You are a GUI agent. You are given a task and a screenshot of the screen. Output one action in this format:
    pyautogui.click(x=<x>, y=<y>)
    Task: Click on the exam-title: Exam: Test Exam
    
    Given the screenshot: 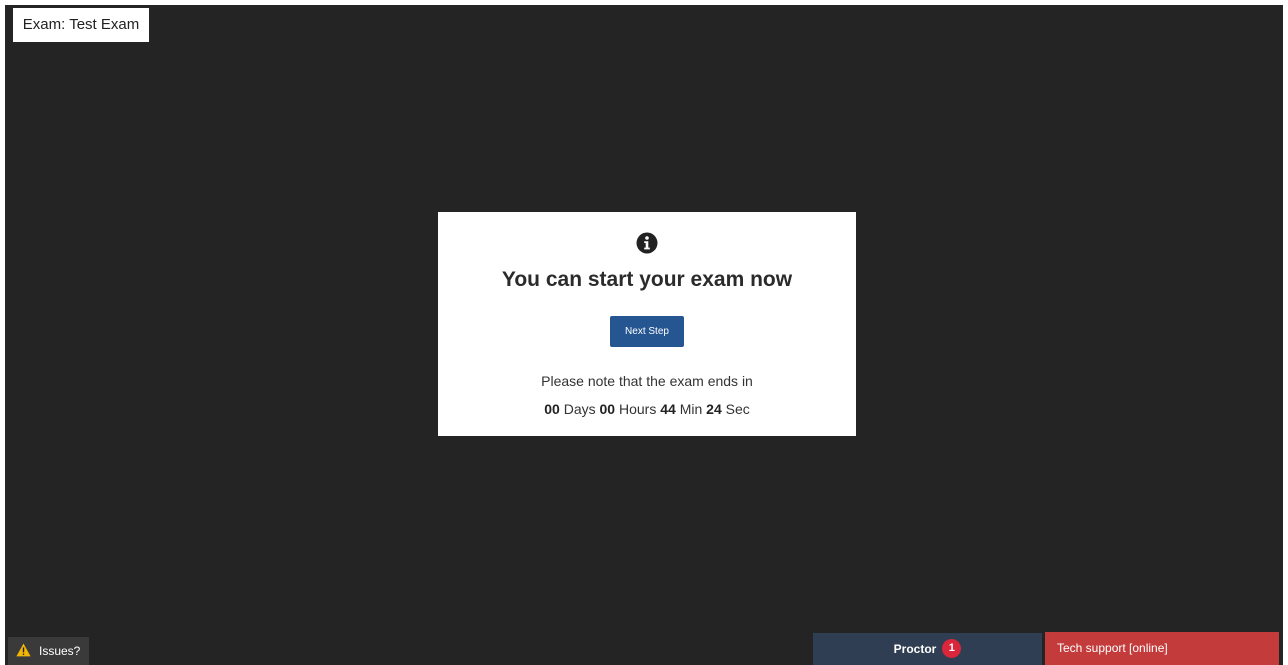 What is the action you would take?
    pyautogui.click(x=81, y=25)
    